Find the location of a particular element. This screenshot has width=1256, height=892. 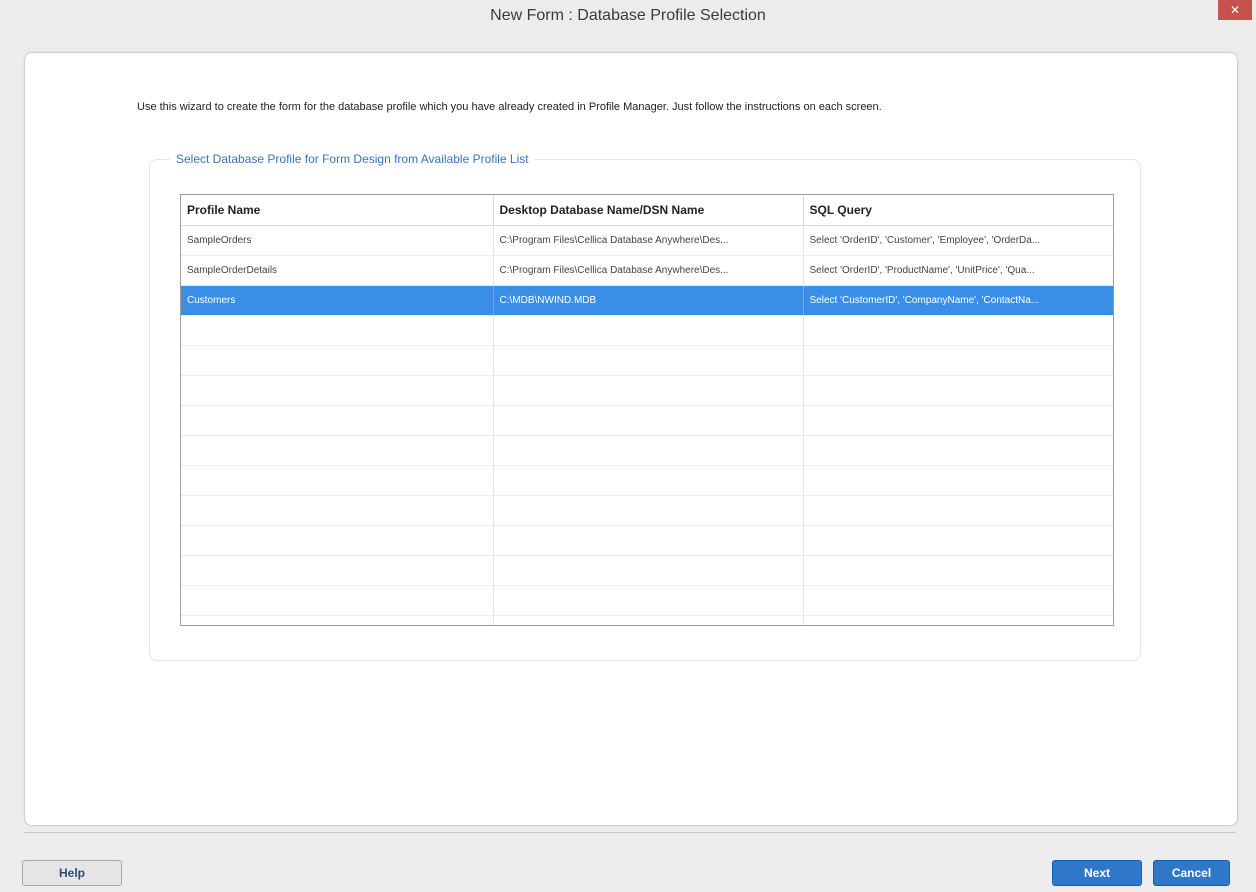

cell-database-name: C:\MDB\NWIND.MDB is located at coordinates (648, 300).